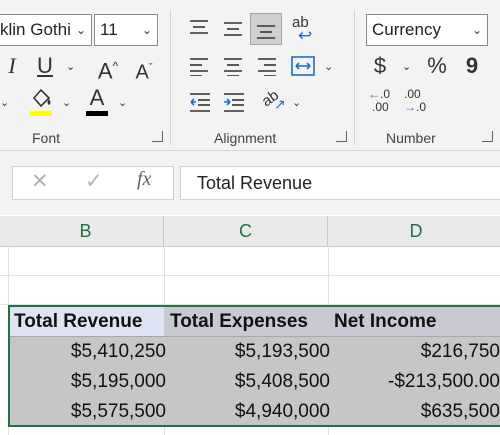  What do you see at coordinates (266, 32) in the screenshot?
I see `align-bottom-icon` at bounding box center [266, 32].